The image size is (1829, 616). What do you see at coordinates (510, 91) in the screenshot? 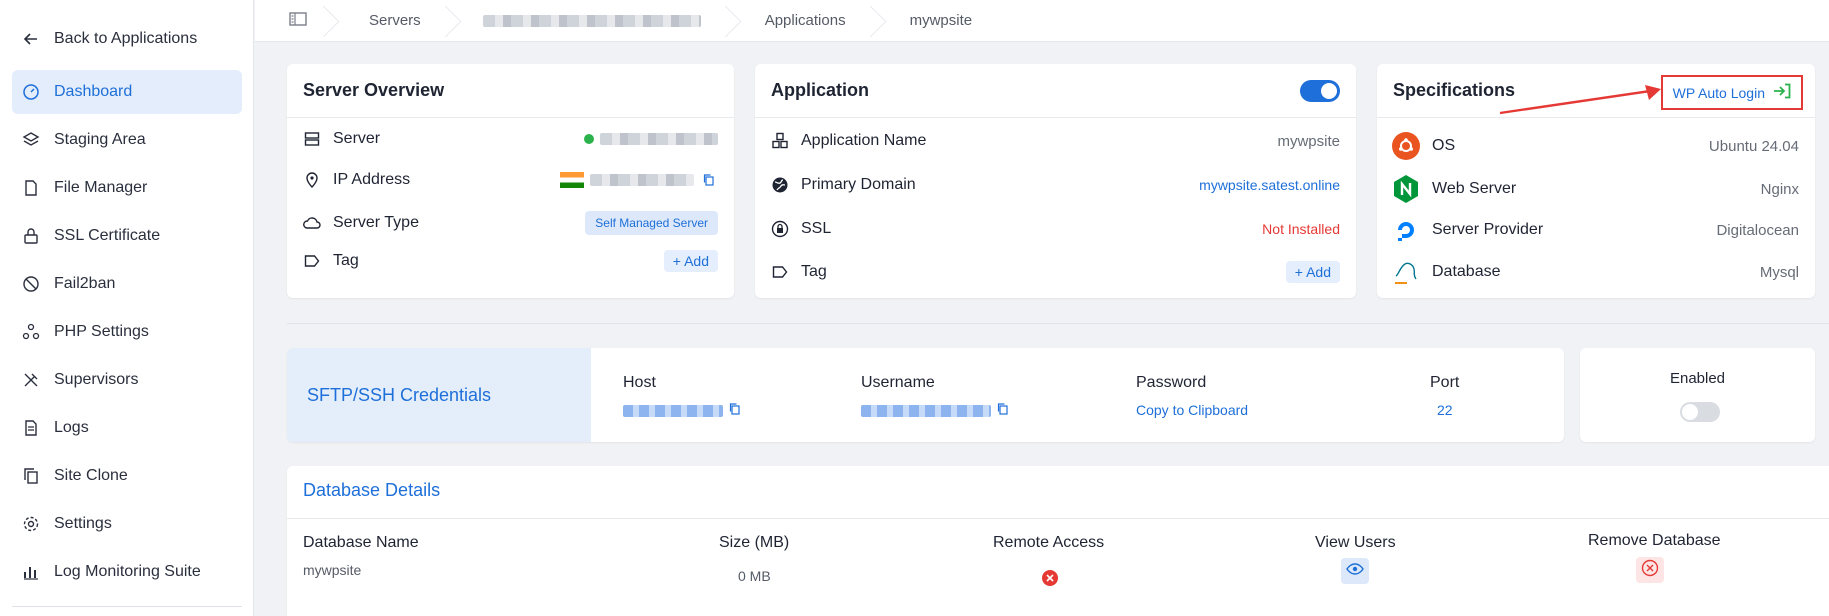
I see `card-title: Server Overview` at bounding box center [510, 91].